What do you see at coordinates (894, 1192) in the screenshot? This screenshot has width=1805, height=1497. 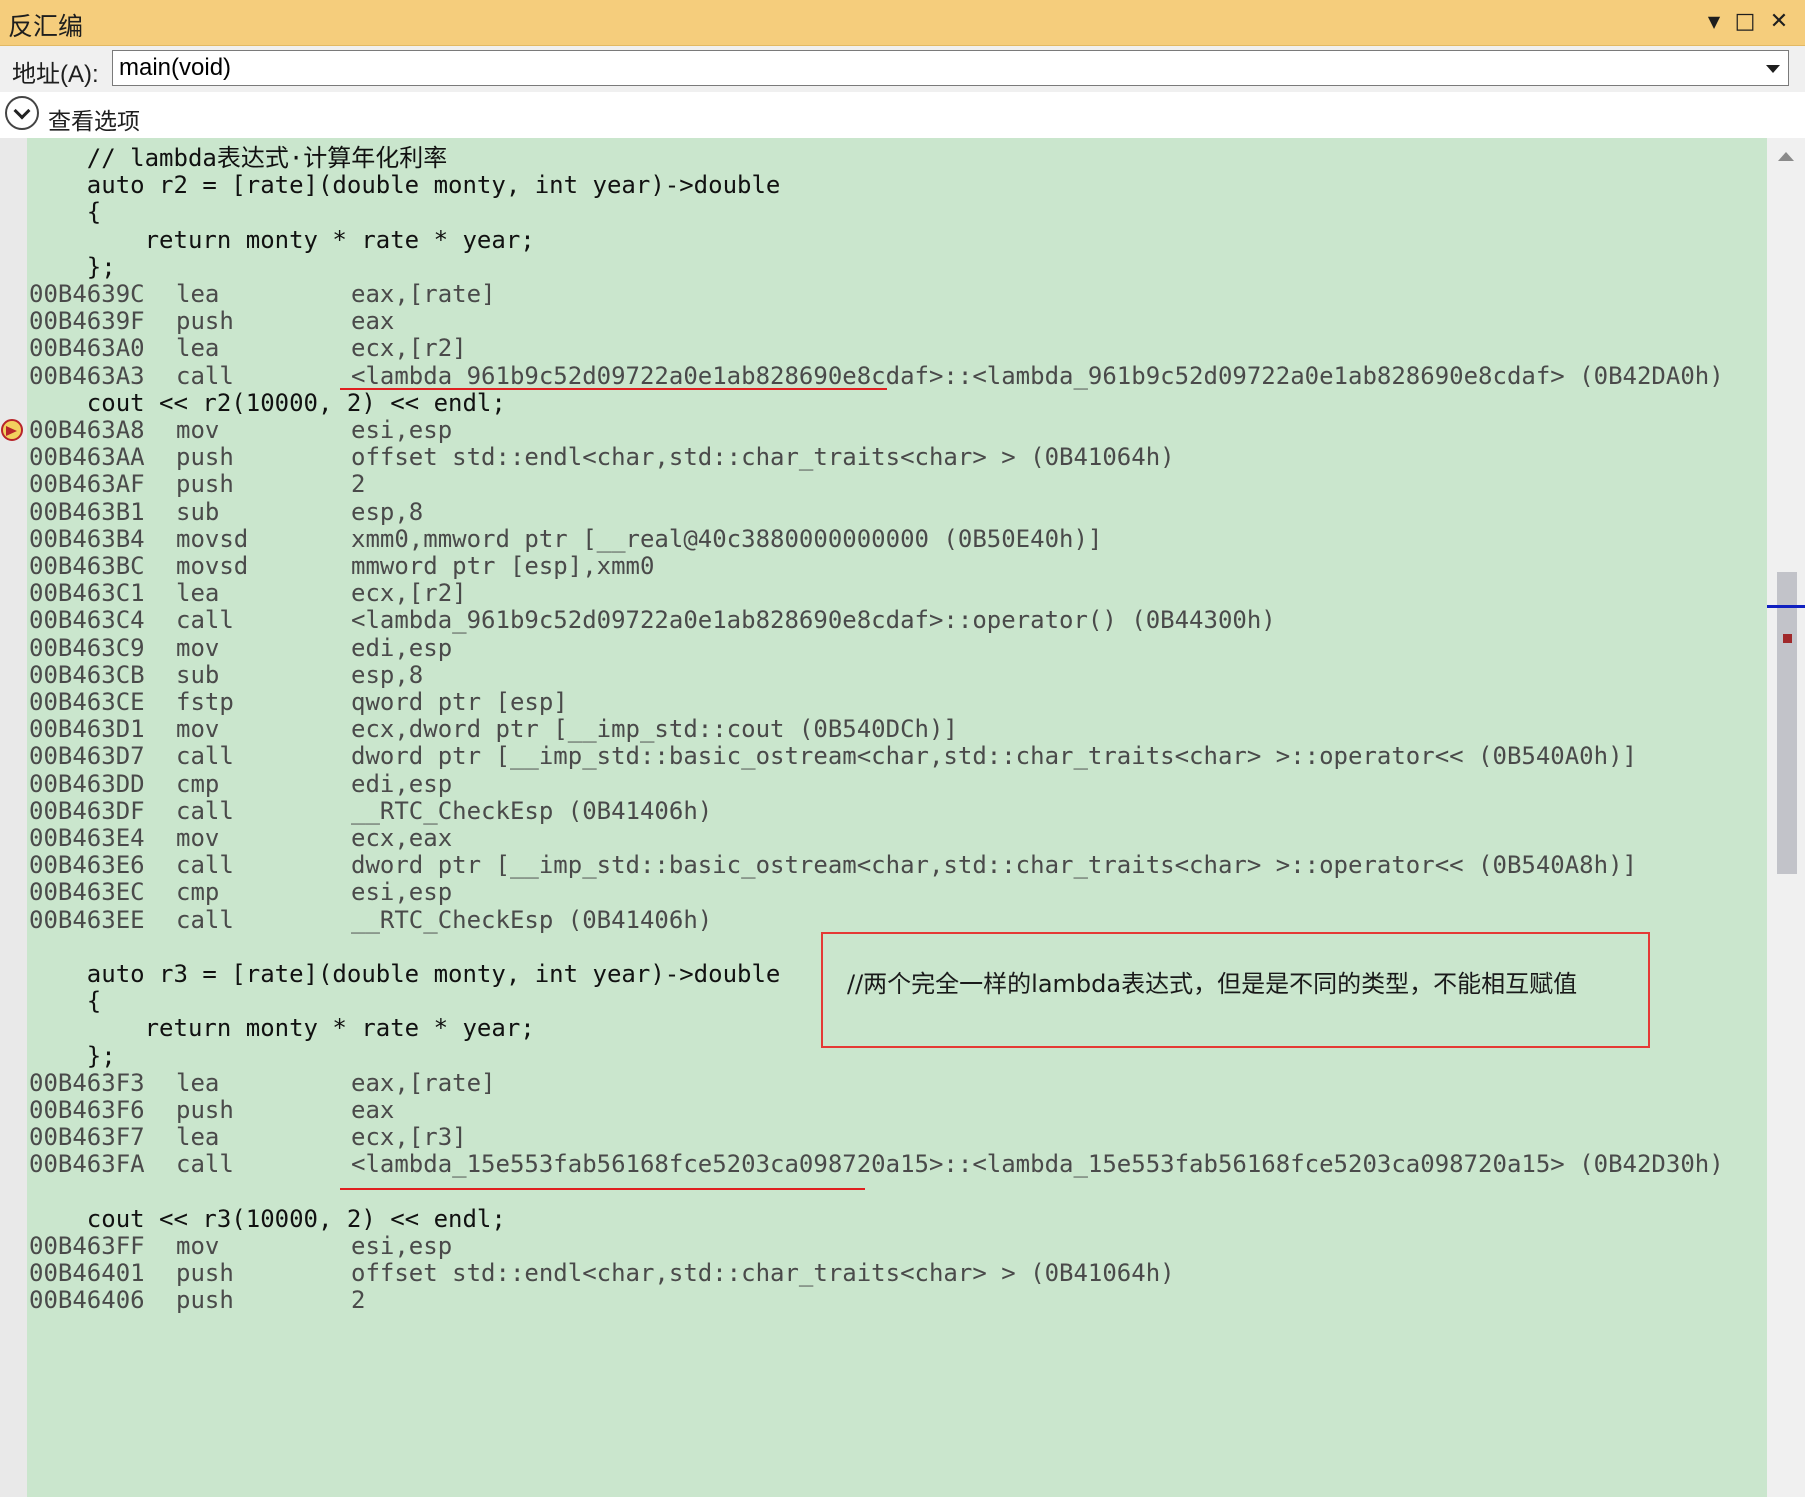 I see `source-line` at bounding box center [894, 1192].